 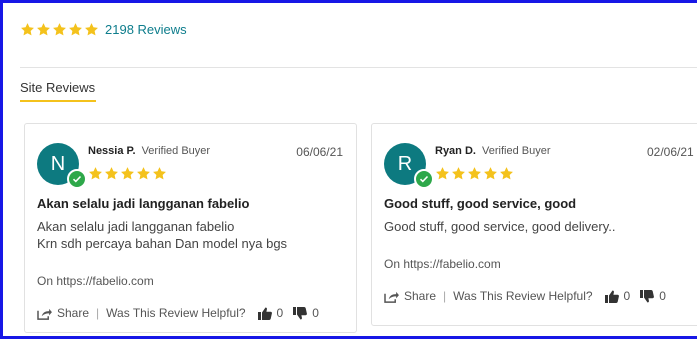 What do you see at coordinates (57, 87) in the screenshot?
I see `tab-site-reviews: Site Reviews` at bounding box center [57, 87].